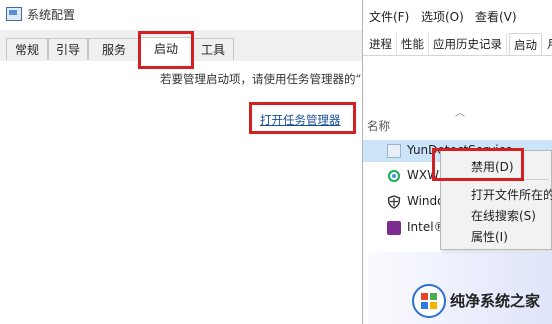  Describe the element at coordinates (381, 44) in the screenshot. I see `tab-processes: 进程` at that location.